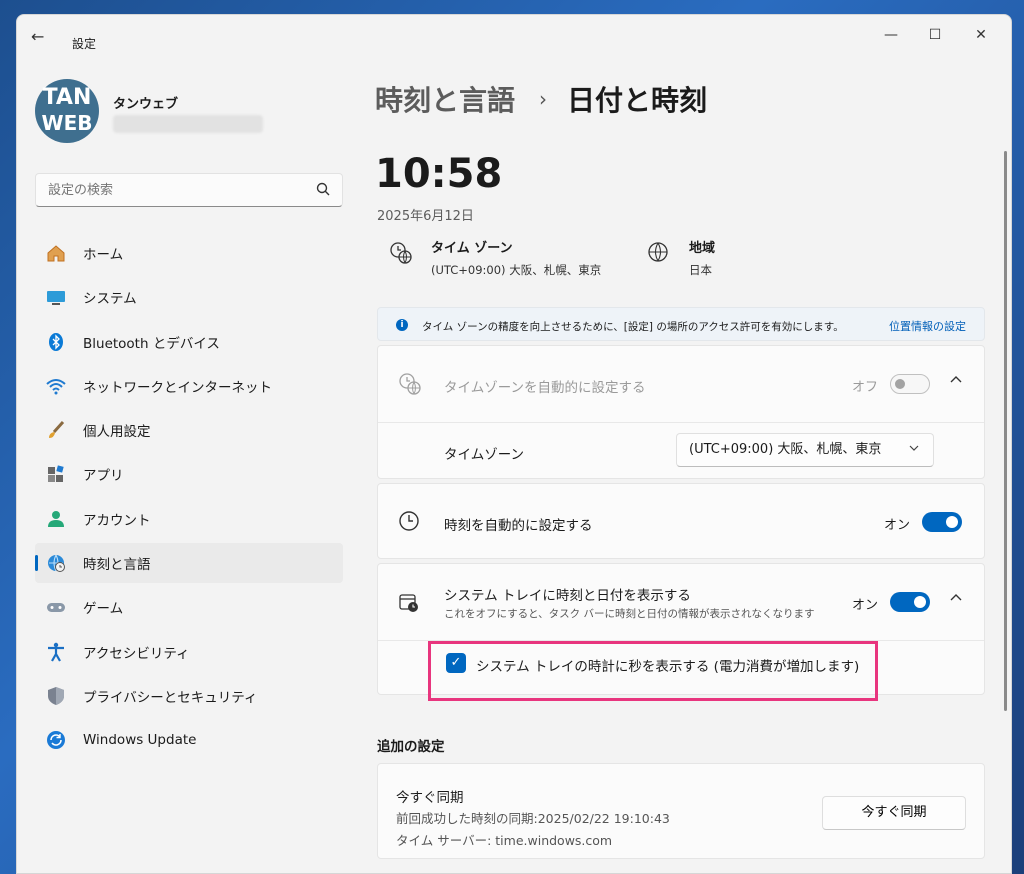 This screenshot has height=874, width=1024. What do you see at coordinates (914, 450) in the screenshot?
I see `chevron-down-icon` at bounding box center [914, 450].